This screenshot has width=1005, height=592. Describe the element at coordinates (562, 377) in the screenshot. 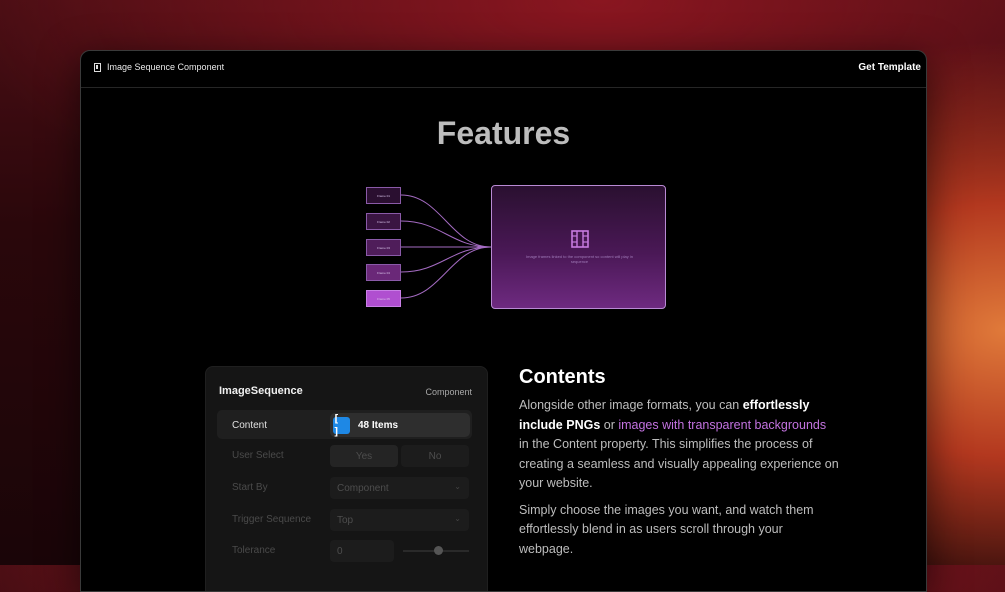

I see `contents-heading: Contents` at that location.